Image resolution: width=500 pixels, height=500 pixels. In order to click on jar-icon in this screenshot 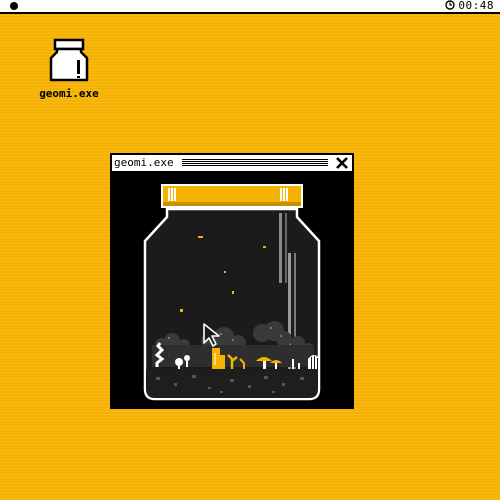, I will do `click(69, 60)`.